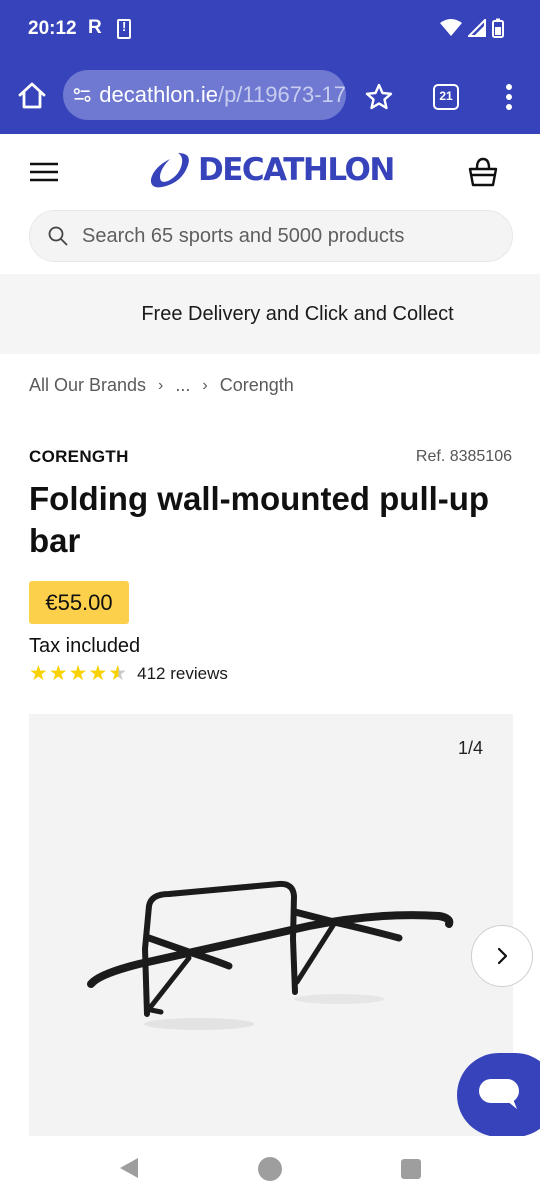 The height and width of the screenshot is (1200, 540). I want to click on rating: ★ ★ ★ ★ ★ 412 reviews, so click(128, 674).